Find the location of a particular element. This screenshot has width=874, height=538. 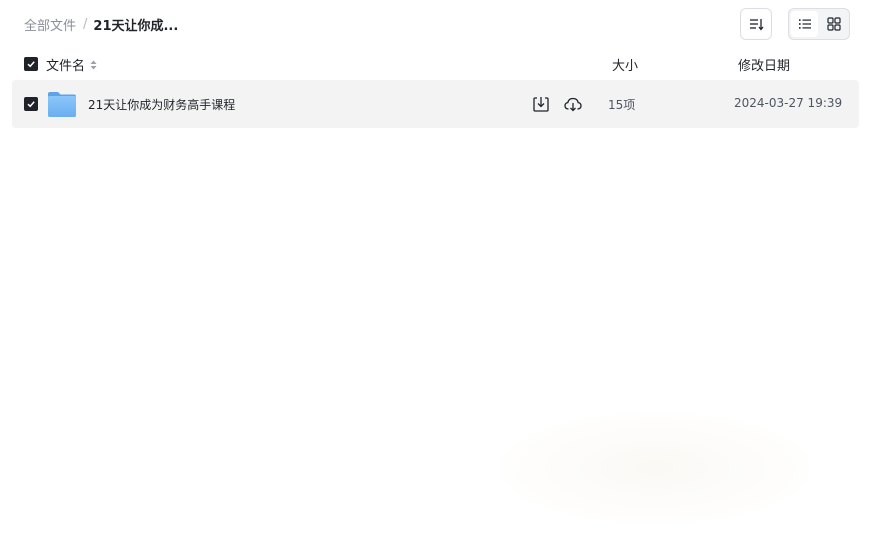

sort-arrows-icon is located at coordinates (93, 65).